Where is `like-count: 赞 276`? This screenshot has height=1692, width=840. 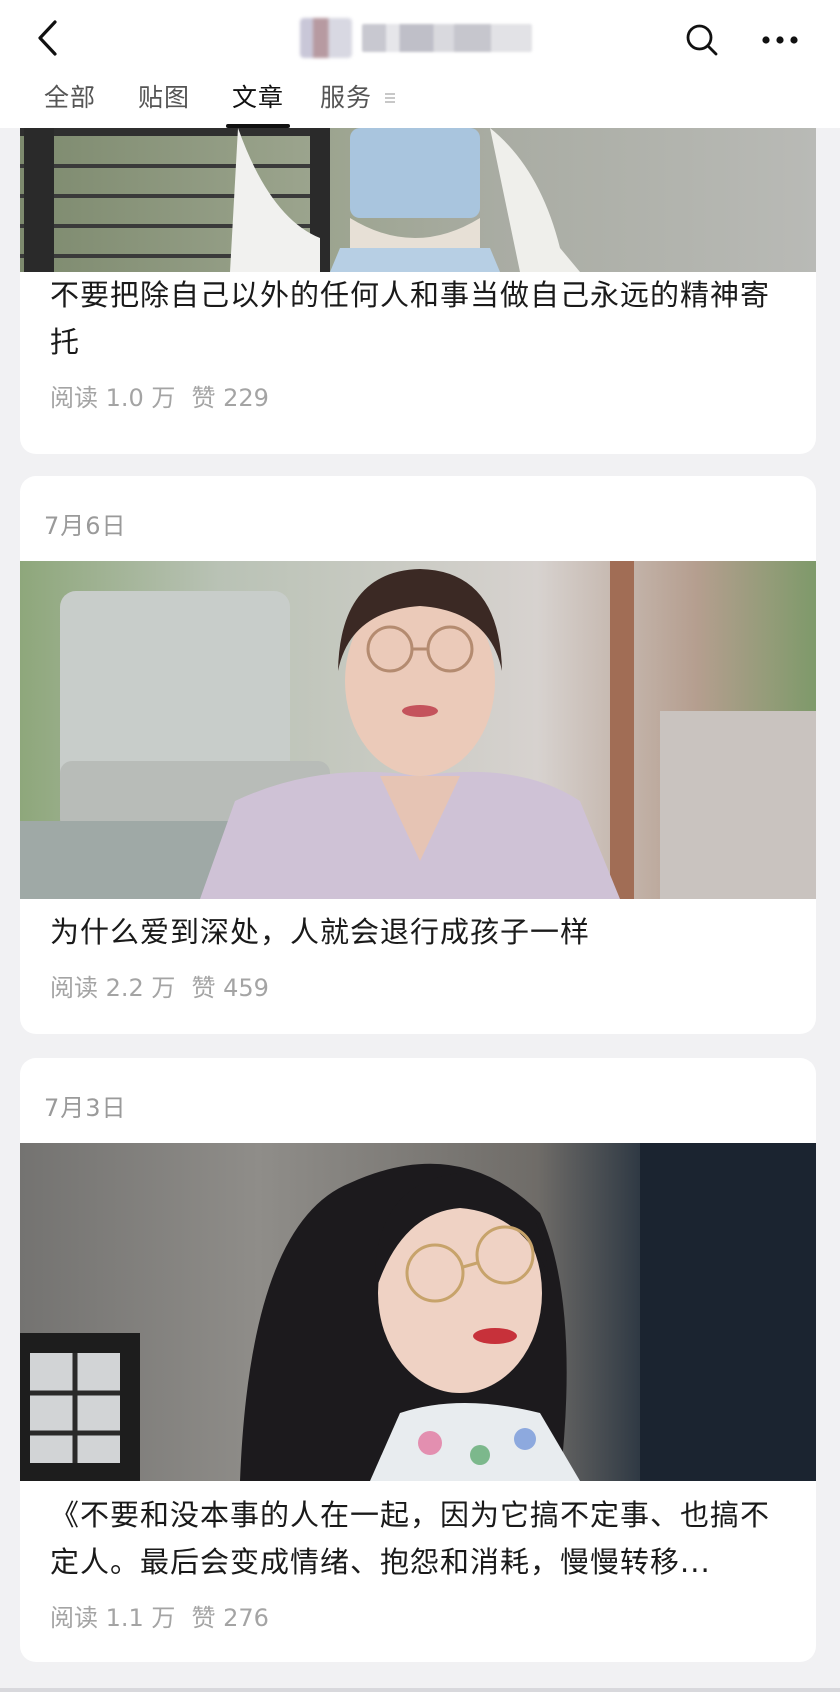
like-count: 赞 276 is located at coordinates (230, 1618).